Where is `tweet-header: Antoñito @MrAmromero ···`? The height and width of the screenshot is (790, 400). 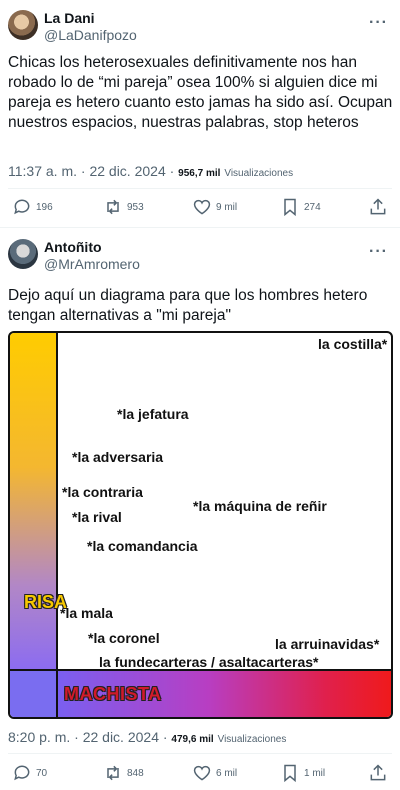 tweet-header: Antoñito @MrAmromero ··· is located at coordinates (200, 259).